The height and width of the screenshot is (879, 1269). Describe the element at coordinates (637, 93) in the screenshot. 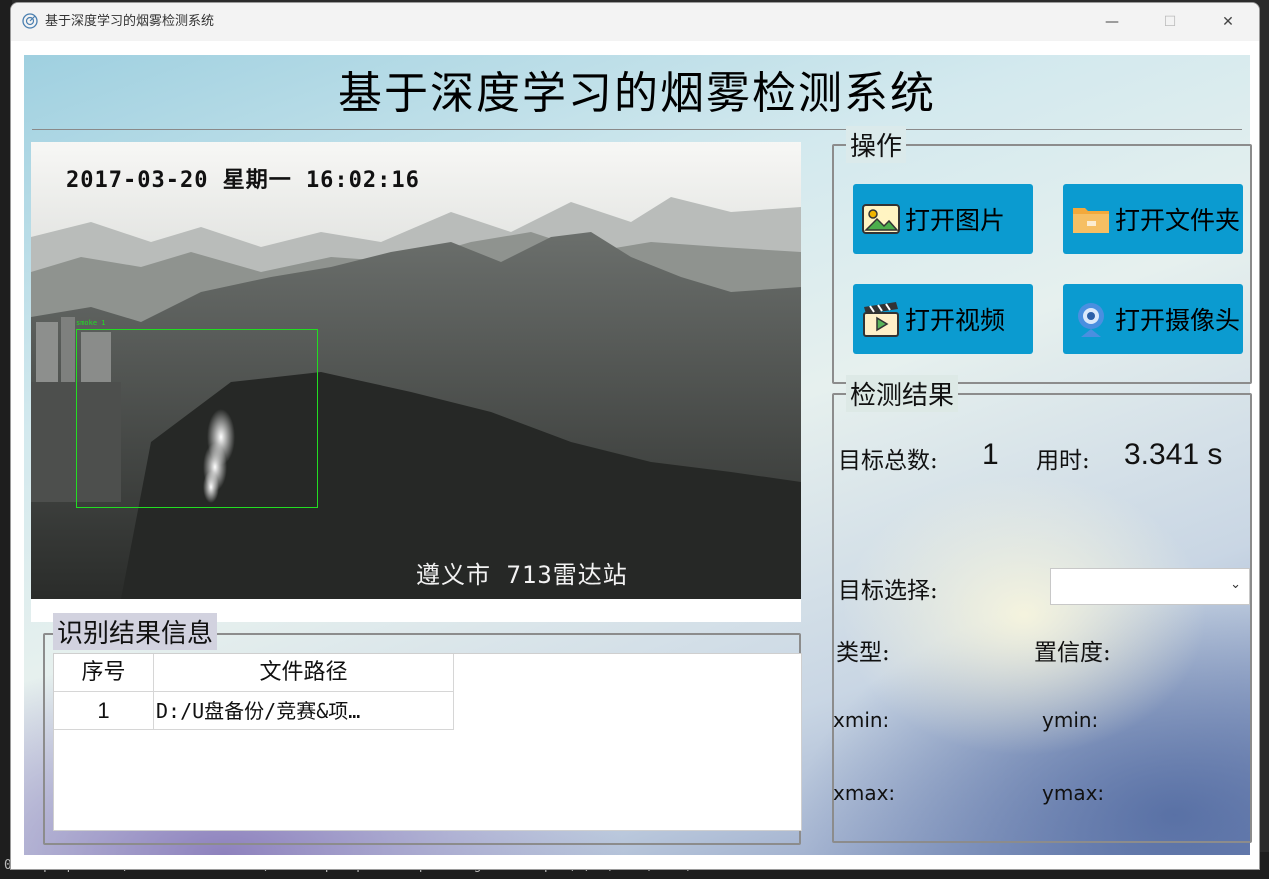

I see `page-title: 基于深度学习的烟雾检测系统` at that location.